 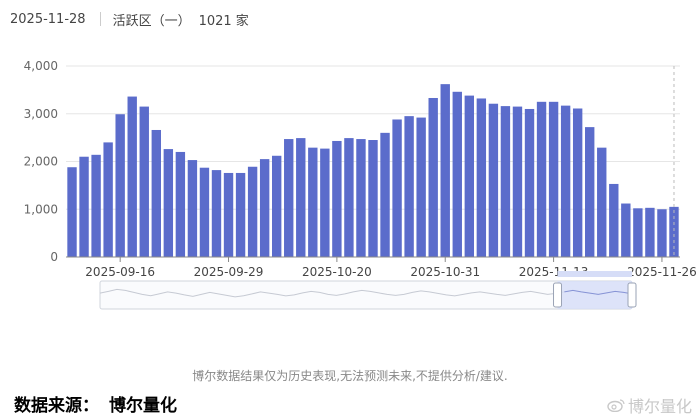 I want to click on disclaimer-text: 博尔数据结果仅为历史表现,无法预测未来,不提供分析/建议., so click(x=350, y=376).